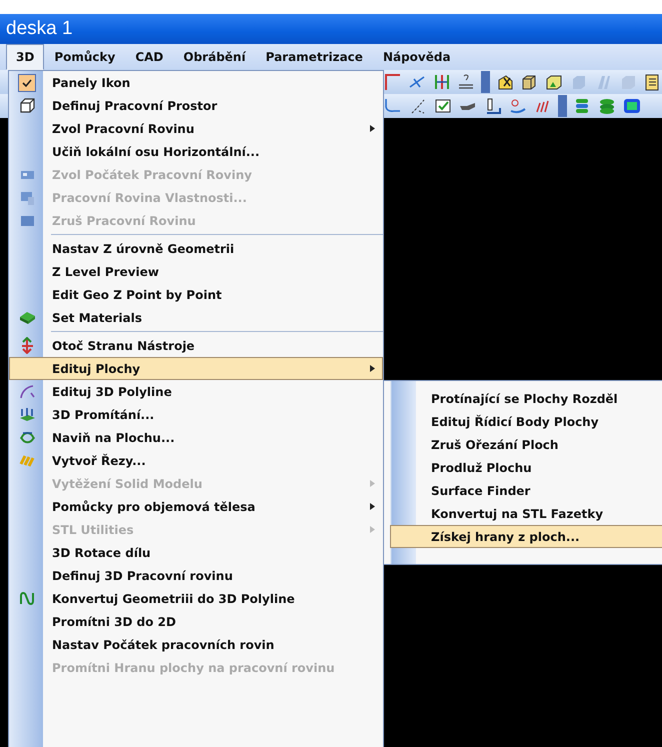 This screenshot has width=662, height=747. Describe the element at coordinates (526, 490) in the screenshot. I see `menu-item: Surface Finder` at that location.